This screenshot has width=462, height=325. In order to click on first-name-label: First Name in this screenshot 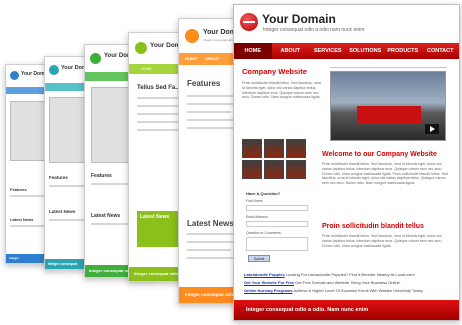, I will do `click(254, 201)`.